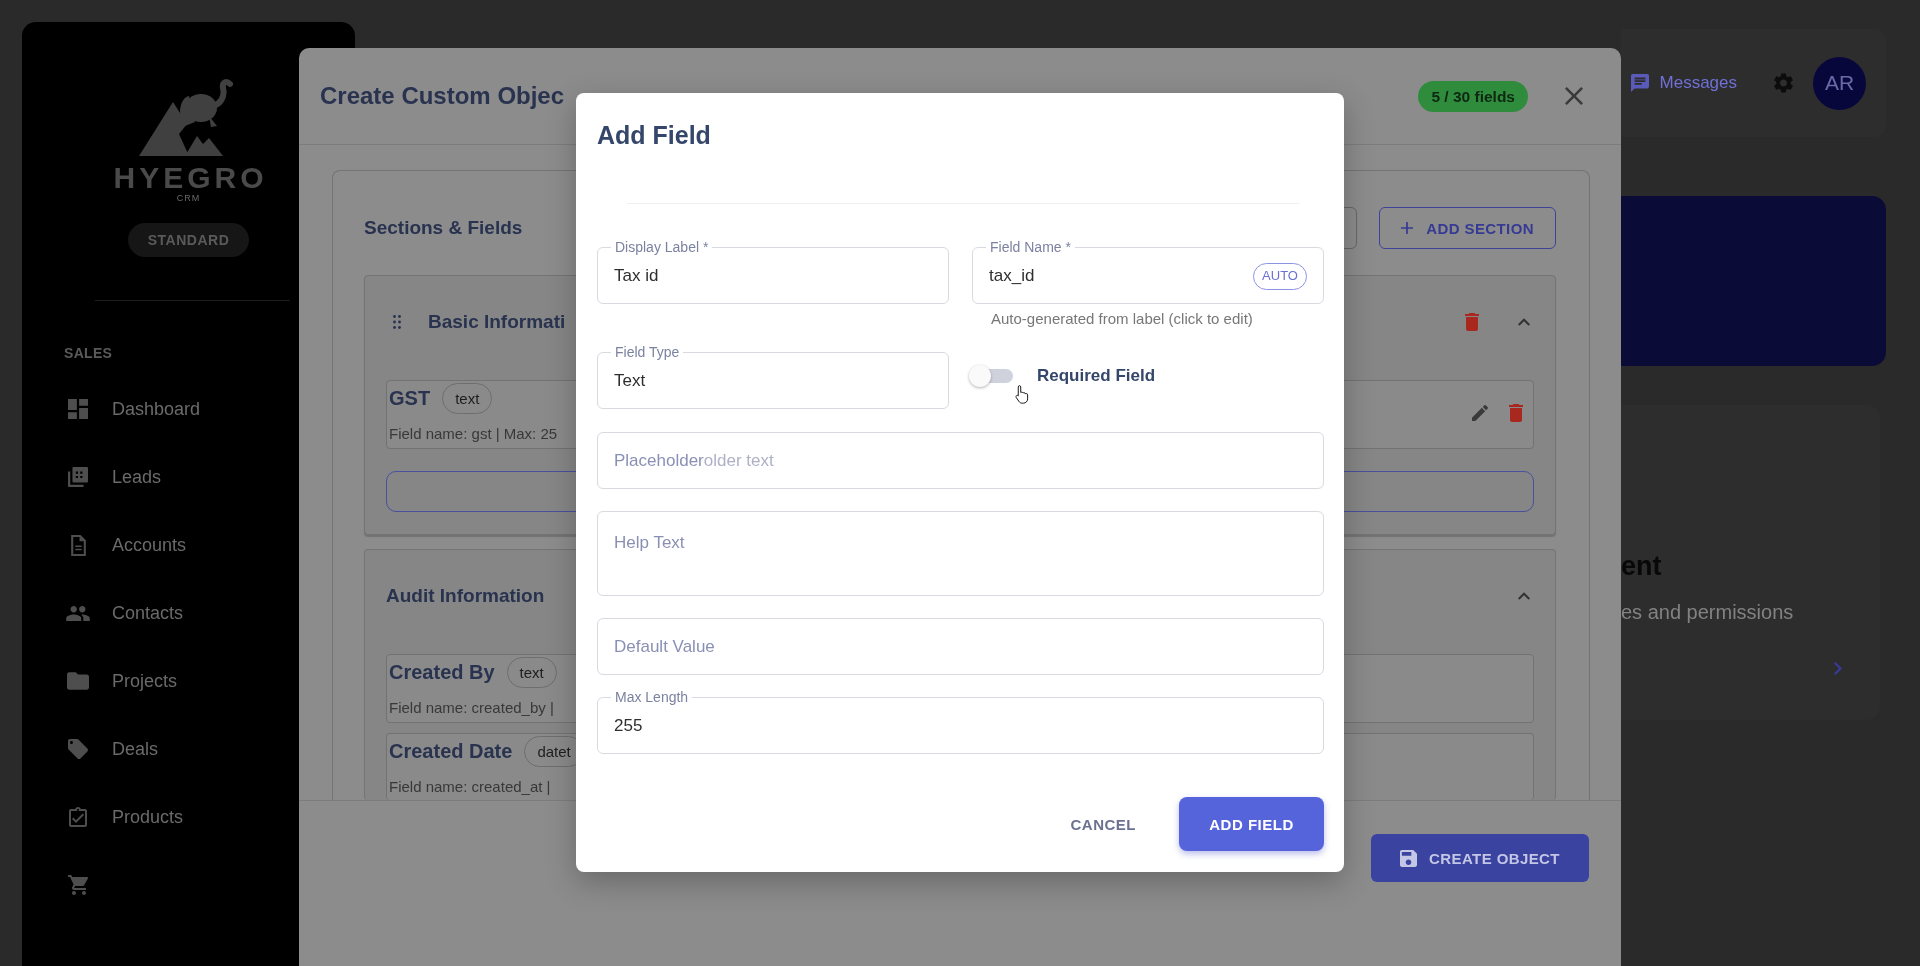  Describe the element at coordinates (188, 240) in the screenshot. I see `plan-badge: STANDARD` at that location.